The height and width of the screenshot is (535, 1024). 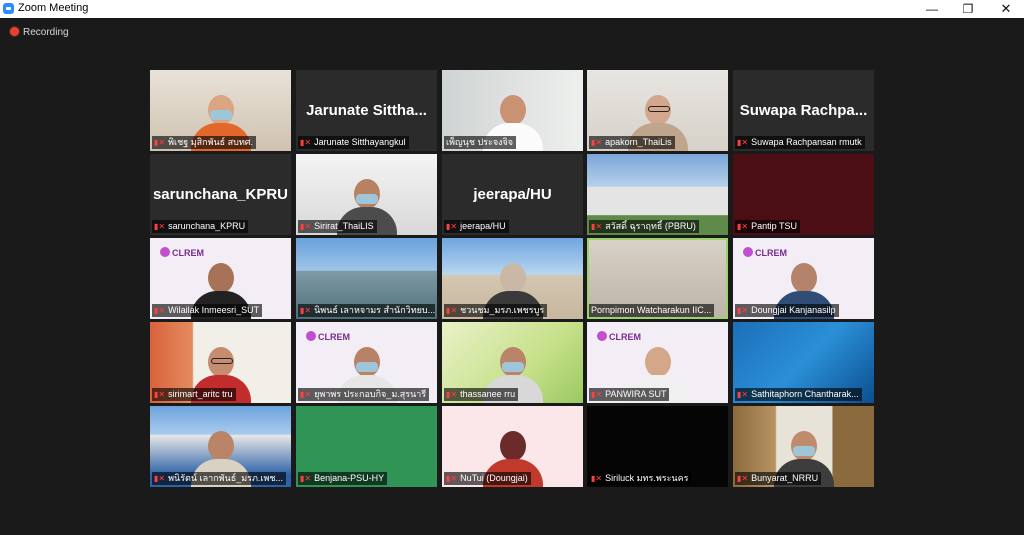 What do you see at coordinates (214, 310) in the screenshot?
I see `participant-name: Wilailak Inmeesri_SUT` at bounding box center [214, 310].